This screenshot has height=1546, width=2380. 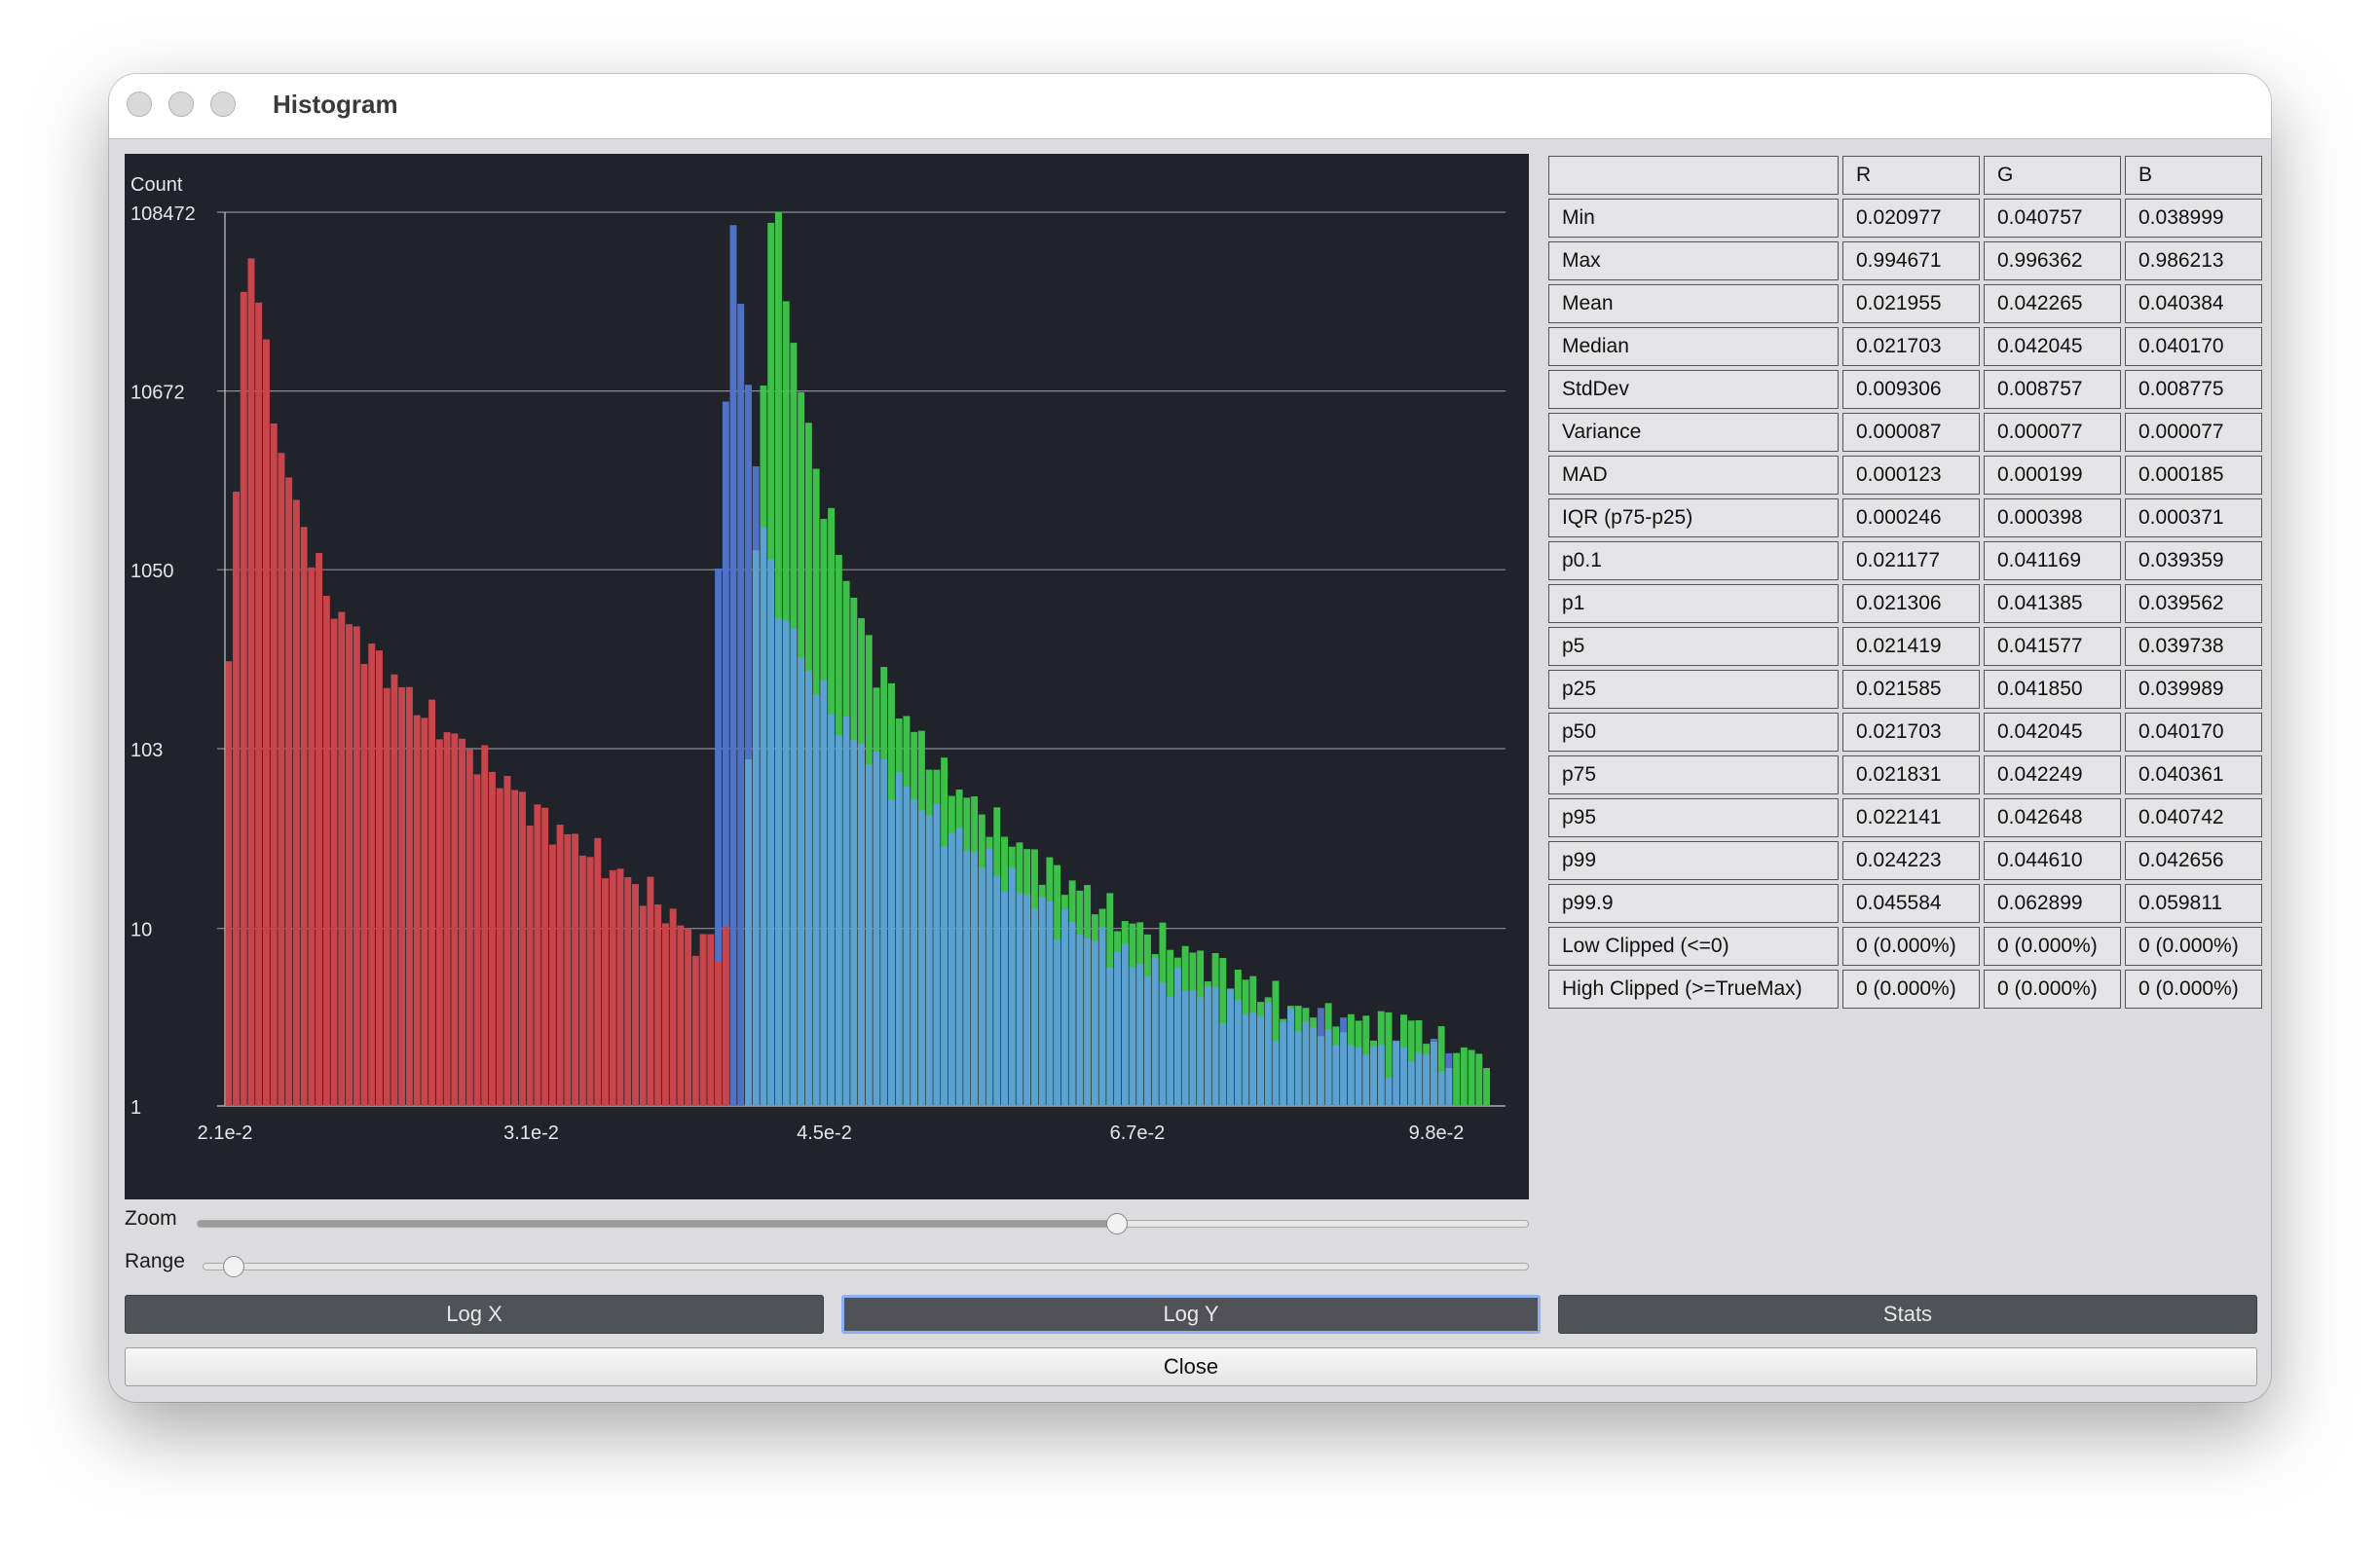 What do you see at coordinates (181, 104) in the screenshot?
I see `minimize-window-control` at bounding box center [181, 104].